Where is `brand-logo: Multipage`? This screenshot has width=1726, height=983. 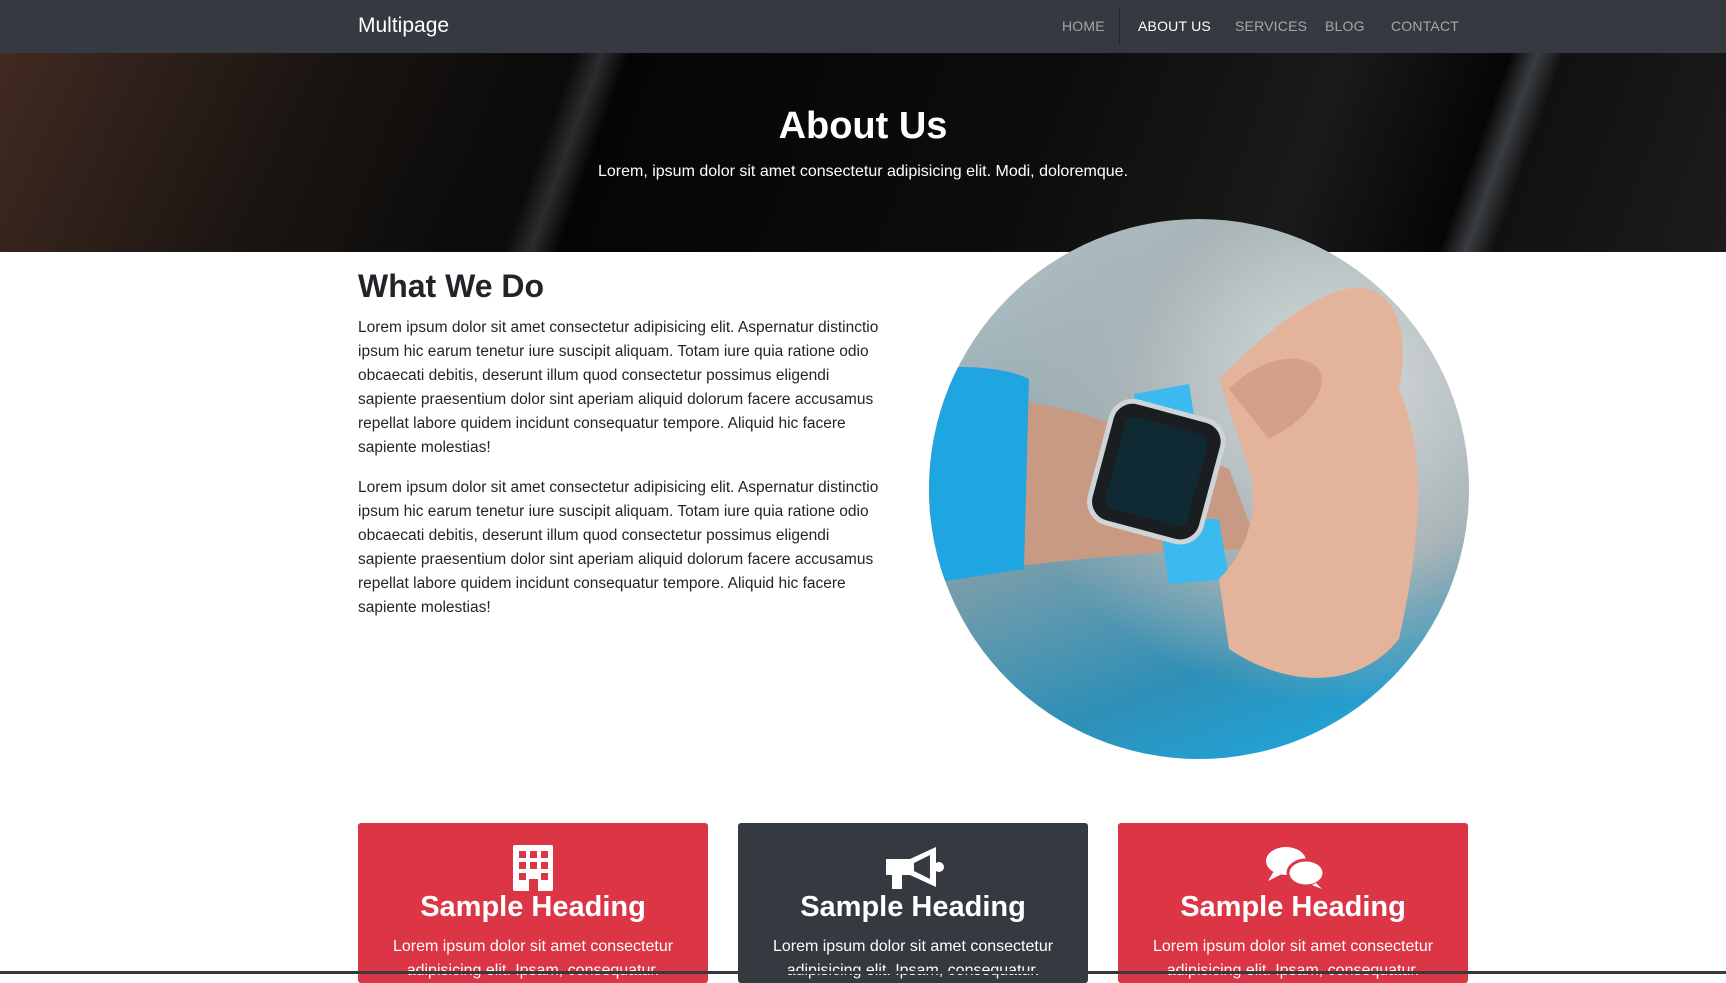
brand-logo: Multipage is located at coordinates (403, 26).